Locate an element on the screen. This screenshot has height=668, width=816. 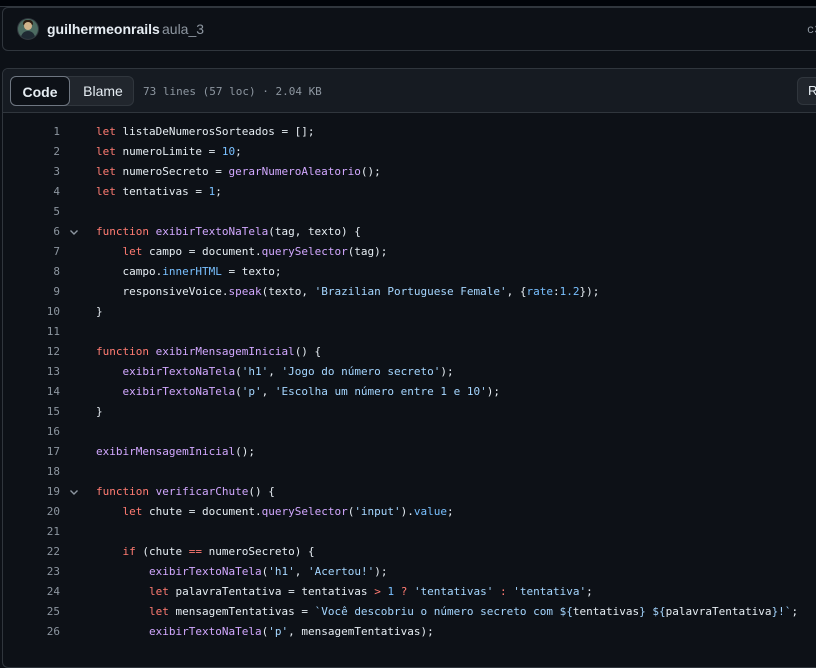
code-line: 23 exibirTextoNaTela('h1', 'Acertou!'); is located at coordinates (409, 572).